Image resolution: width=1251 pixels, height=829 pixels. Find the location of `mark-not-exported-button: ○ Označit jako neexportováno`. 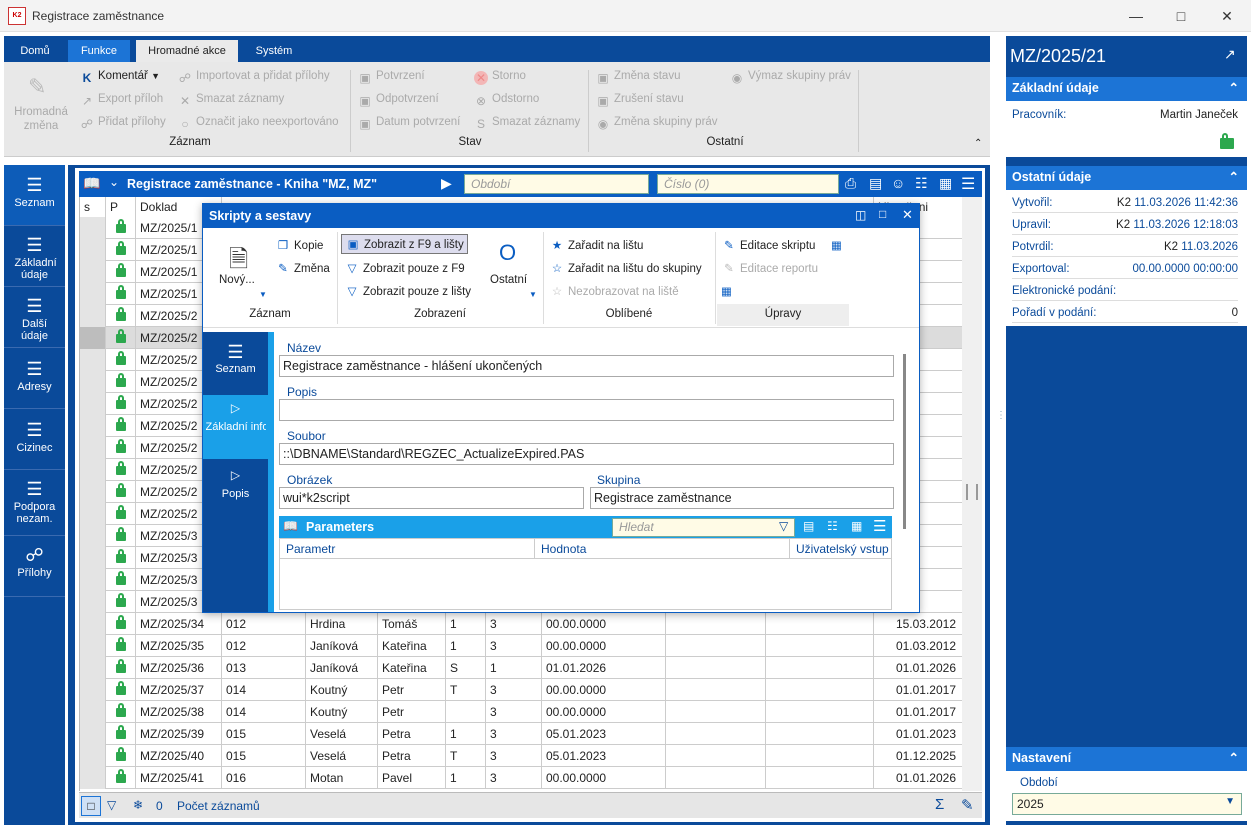

mark-not-exported-button: ○ Označit jako neexportováno is located at coordinates (258, 123).